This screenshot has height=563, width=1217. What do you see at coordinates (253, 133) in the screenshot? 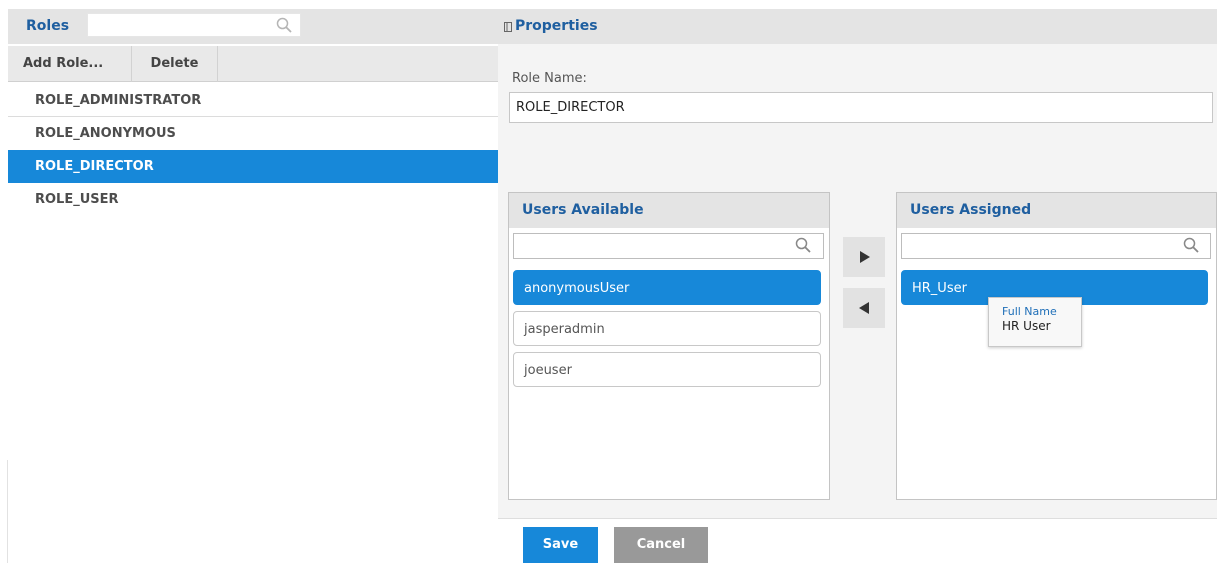
I see `role-list-item-anonymous: ROLE_ANONYMOUS` at bounding box center [253, 133].